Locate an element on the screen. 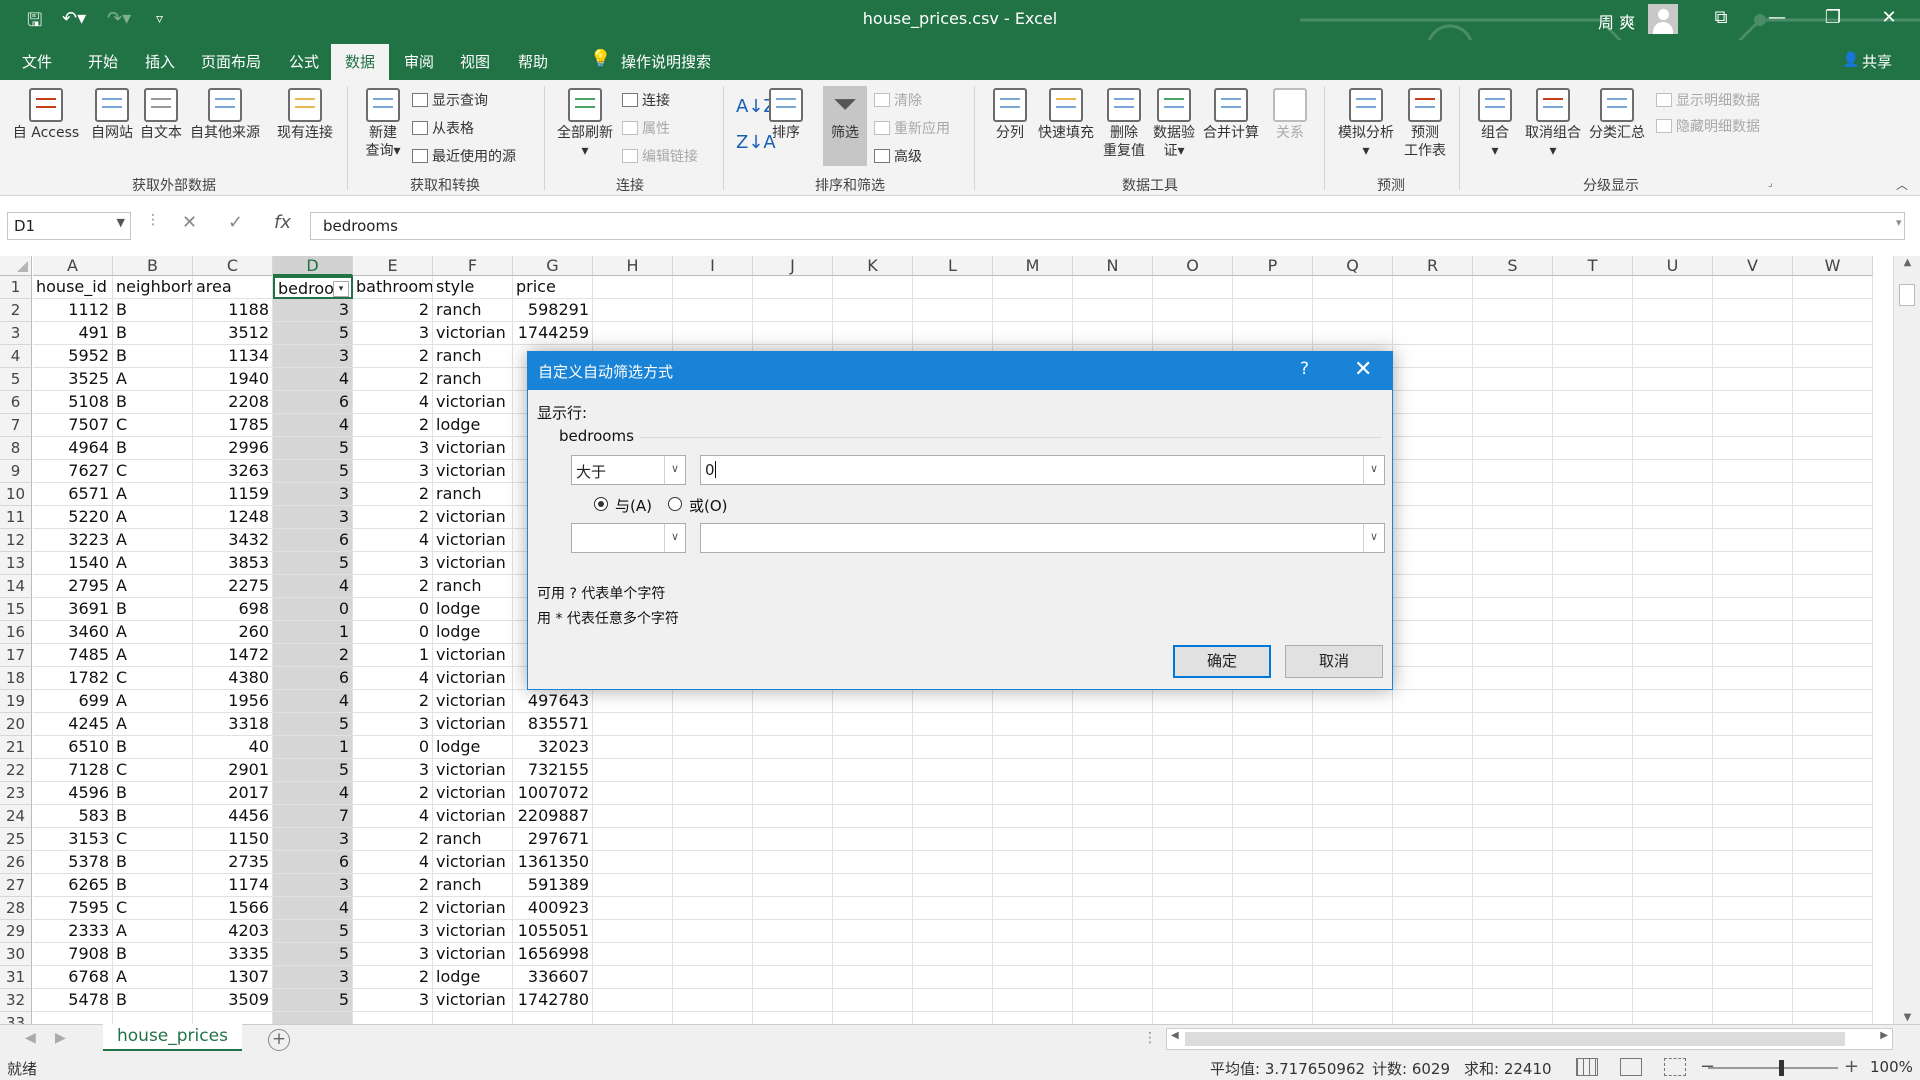 Image resolution: width=1920 pixels, height=1080 pixels. column-header: S is located at coordinates (1513, 266).